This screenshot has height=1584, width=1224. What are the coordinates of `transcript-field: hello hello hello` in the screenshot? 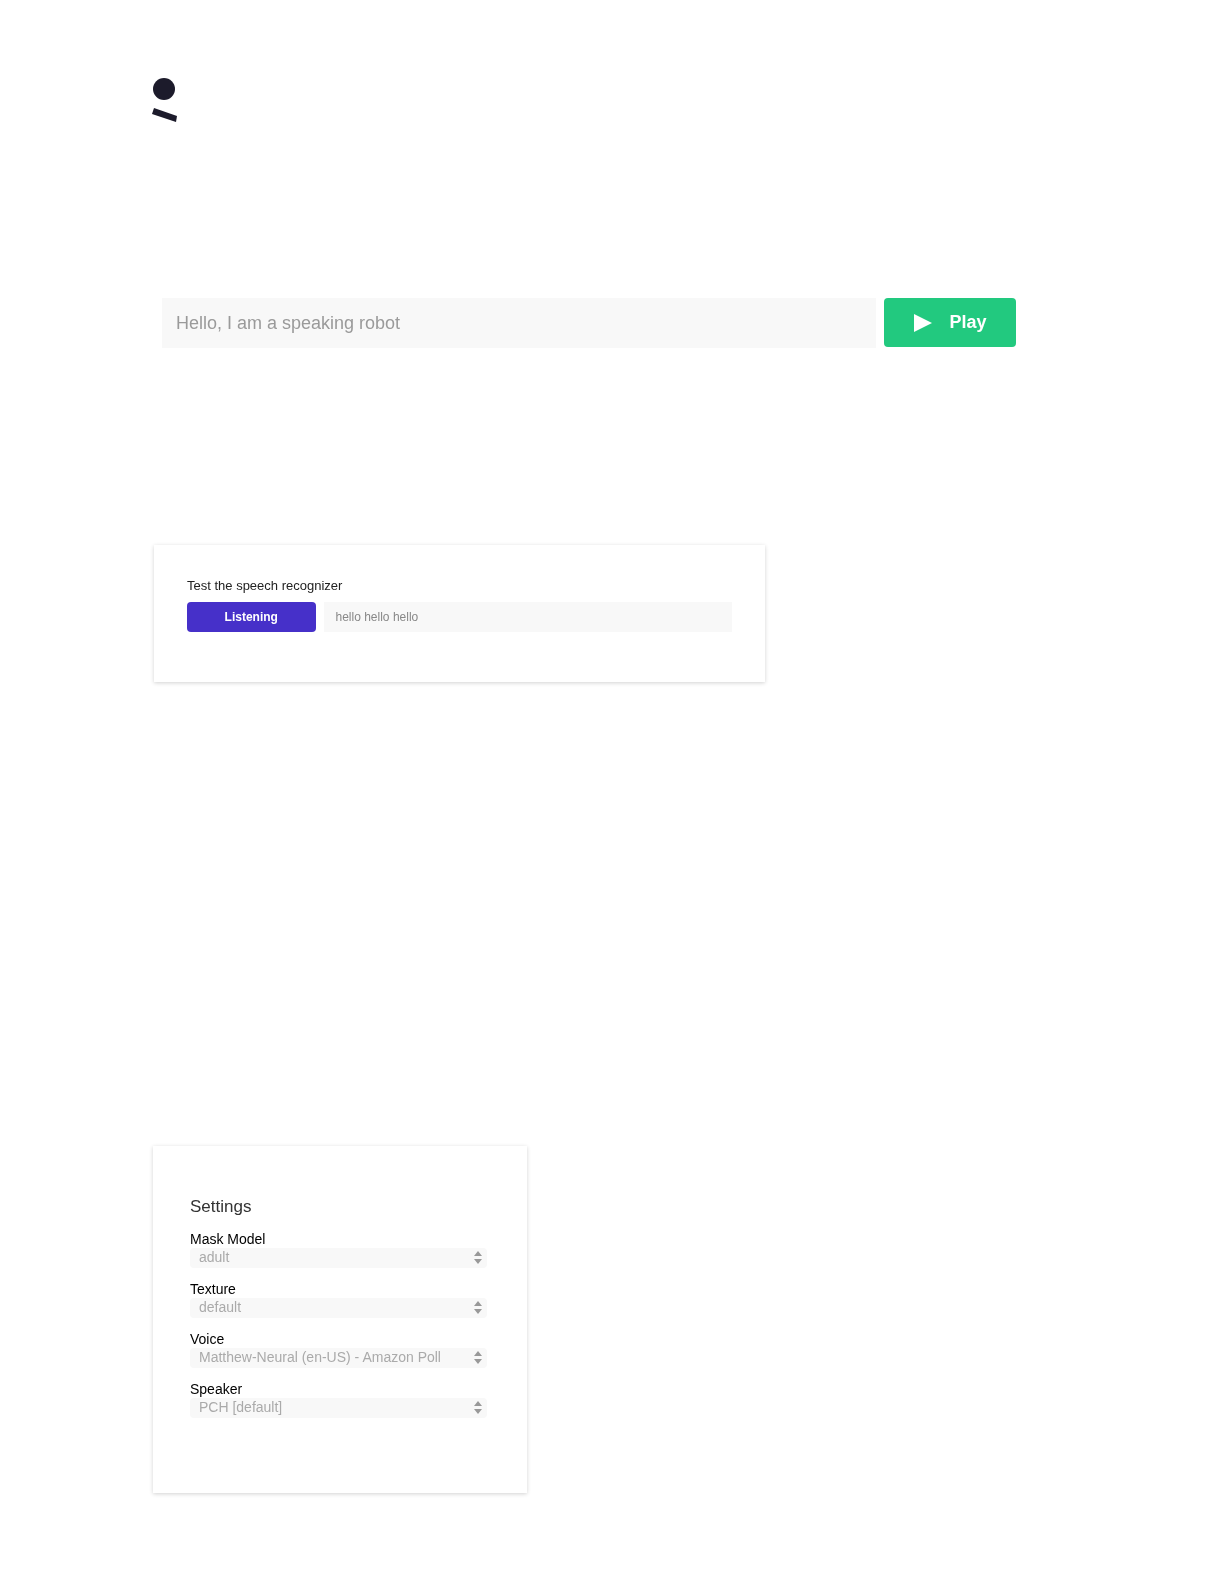 It's located at (527, 616).